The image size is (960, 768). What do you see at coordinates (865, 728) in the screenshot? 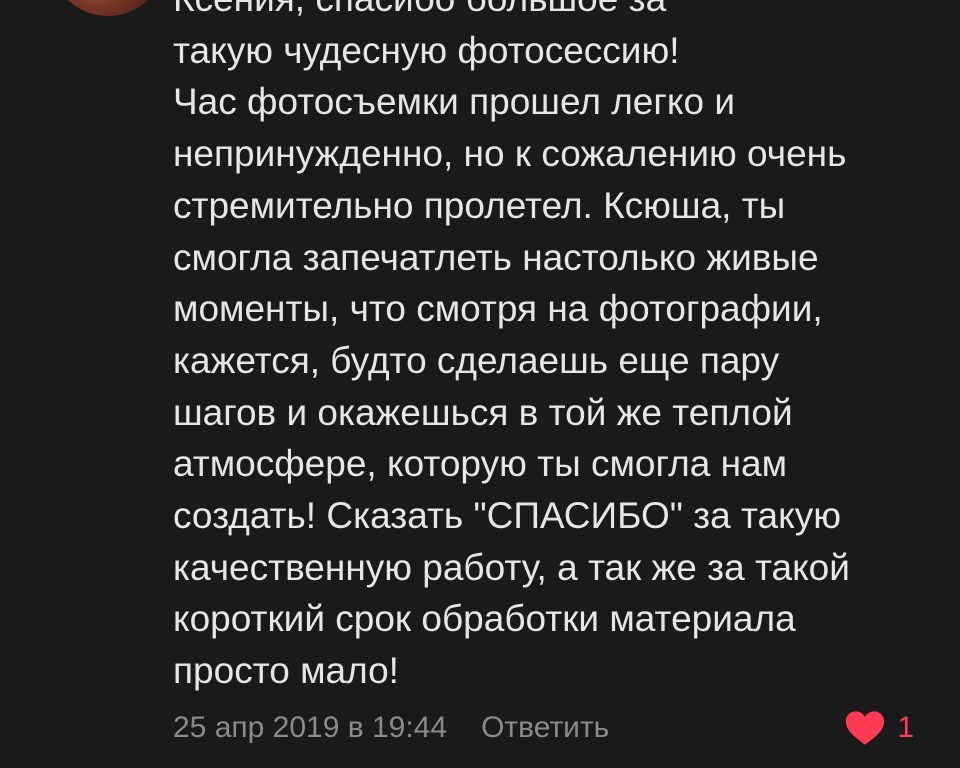
I see `heart-icon` at bounding box center [865, 728].